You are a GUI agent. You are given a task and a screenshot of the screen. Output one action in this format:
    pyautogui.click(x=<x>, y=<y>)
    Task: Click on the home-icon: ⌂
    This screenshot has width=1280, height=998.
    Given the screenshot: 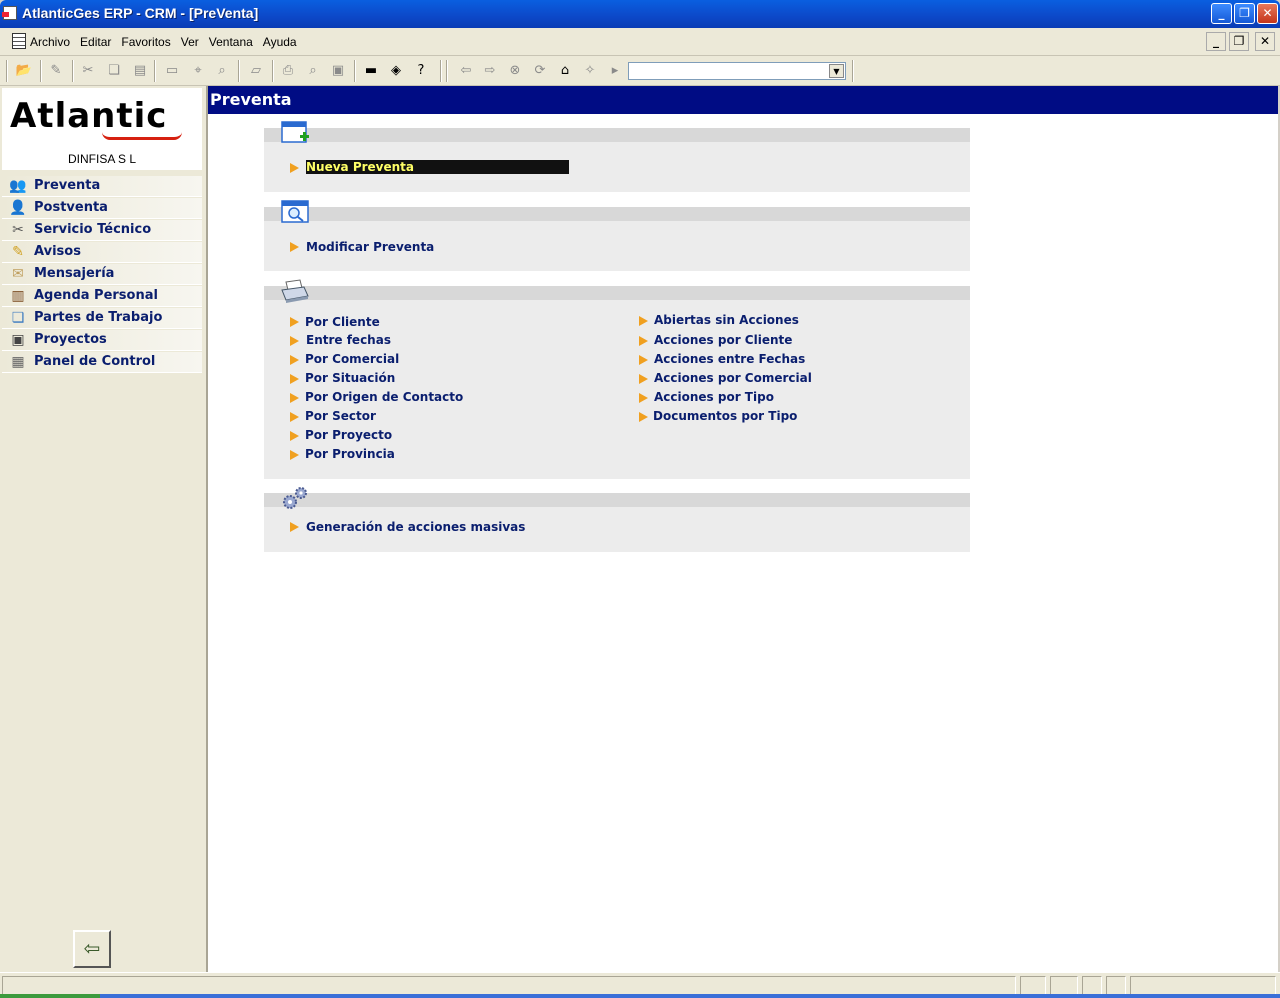 What is the action you would take?
    pyautogui.click(x=565, y=71)
    